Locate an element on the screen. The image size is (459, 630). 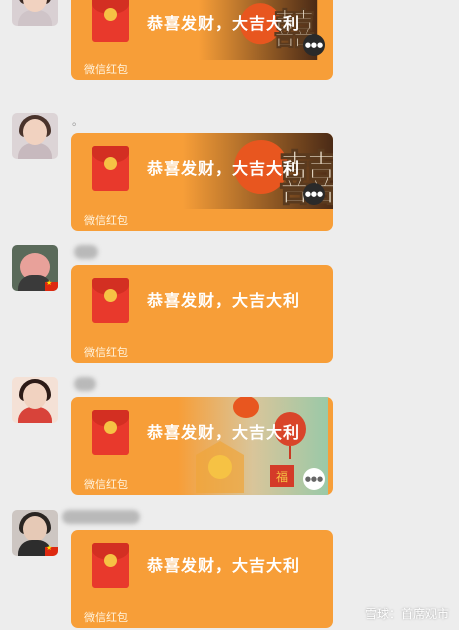
red-packet: 福 恭喜发财，大吉大利 ●●● 微信红包 is located at coordinates (202, 446).